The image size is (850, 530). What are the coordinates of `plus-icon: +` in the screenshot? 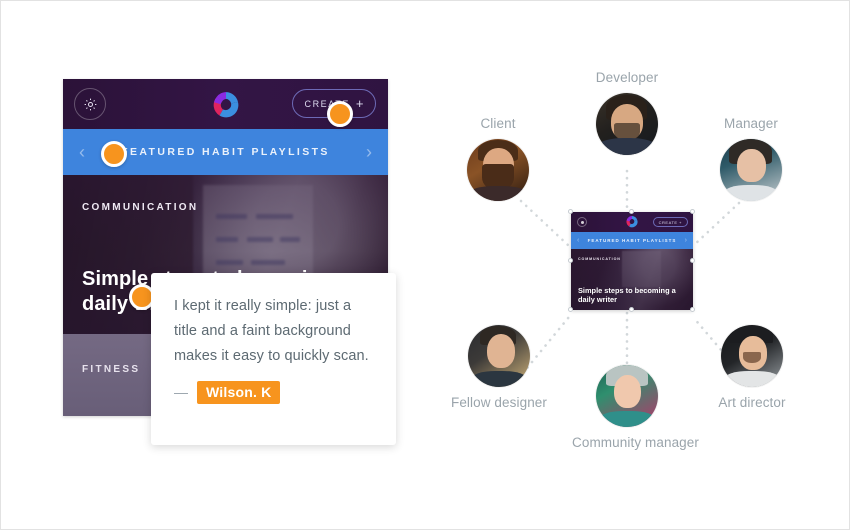 It's located at (359, 103).